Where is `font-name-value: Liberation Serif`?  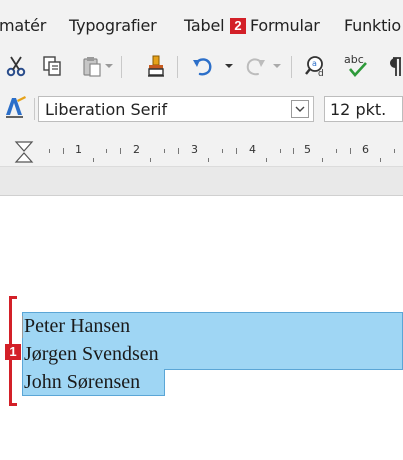
font-name-value: Liberation Serif is located at coordinates (106, 109).